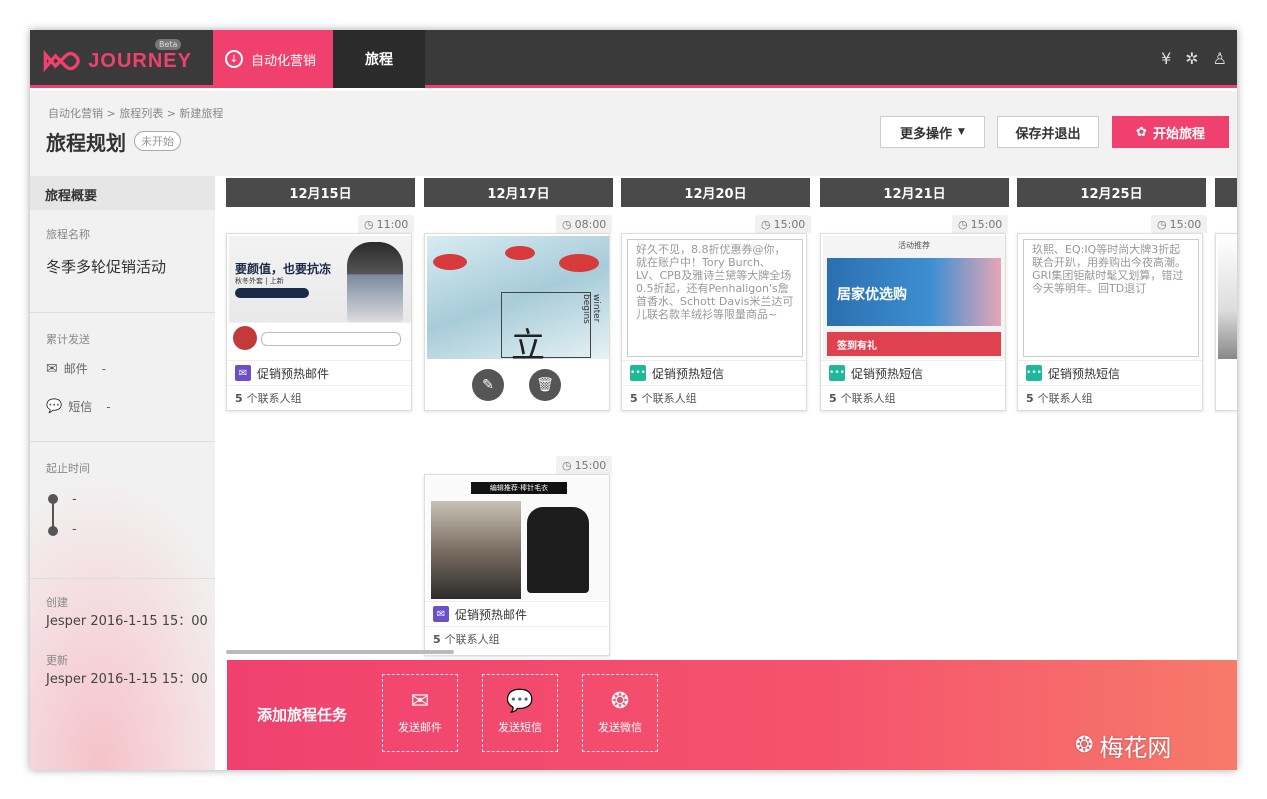  I want to click on preview-avatar, so click(245, 338).